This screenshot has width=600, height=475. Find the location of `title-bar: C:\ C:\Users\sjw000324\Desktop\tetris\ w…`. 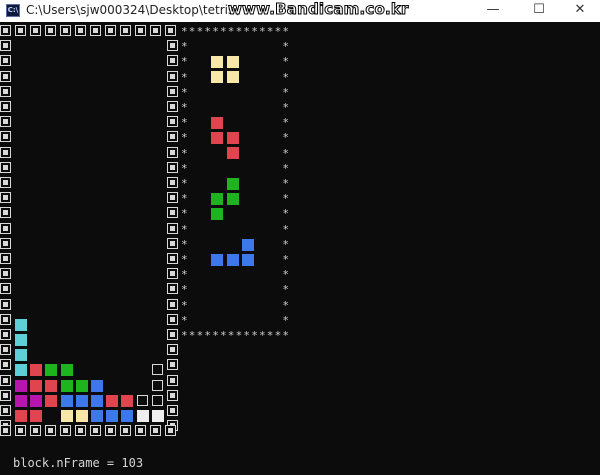

title-bar: C:\ C:\Users\sjw000324\Desktop\tetris\ w… is located at coordinates (300, 11).